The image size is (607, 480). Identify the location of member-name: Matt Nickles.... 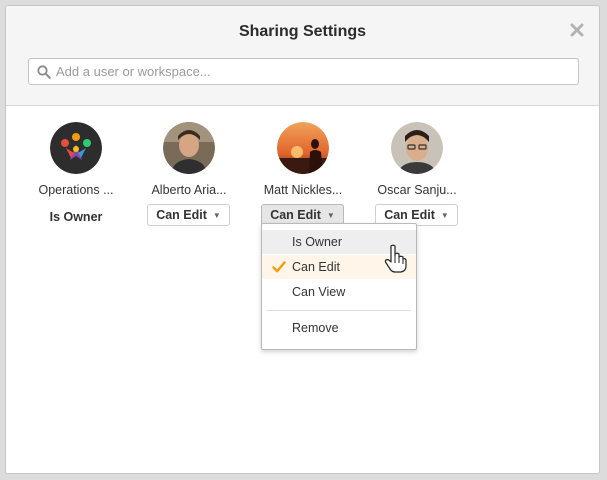
(303, 190).